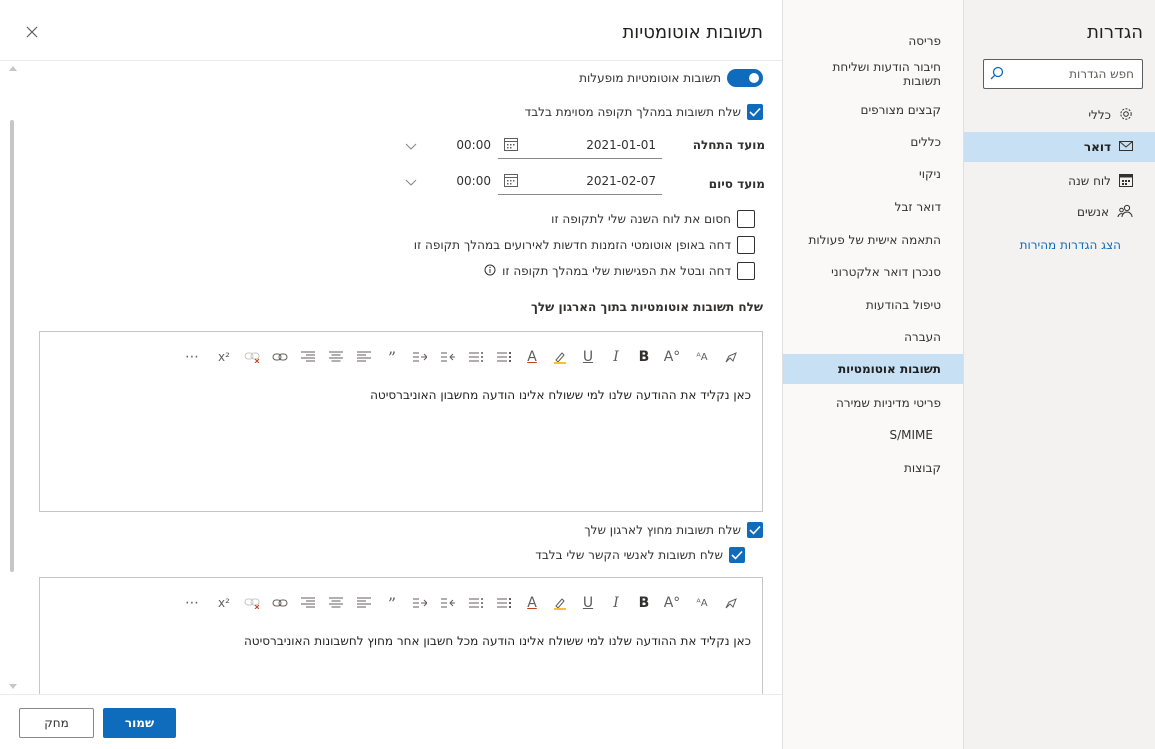 This screenshot has width=1155, height=749. What do you see at coordinates (511, 146) in the screenshot?
I see `calendar-icon` at bounding box center [511, 146].